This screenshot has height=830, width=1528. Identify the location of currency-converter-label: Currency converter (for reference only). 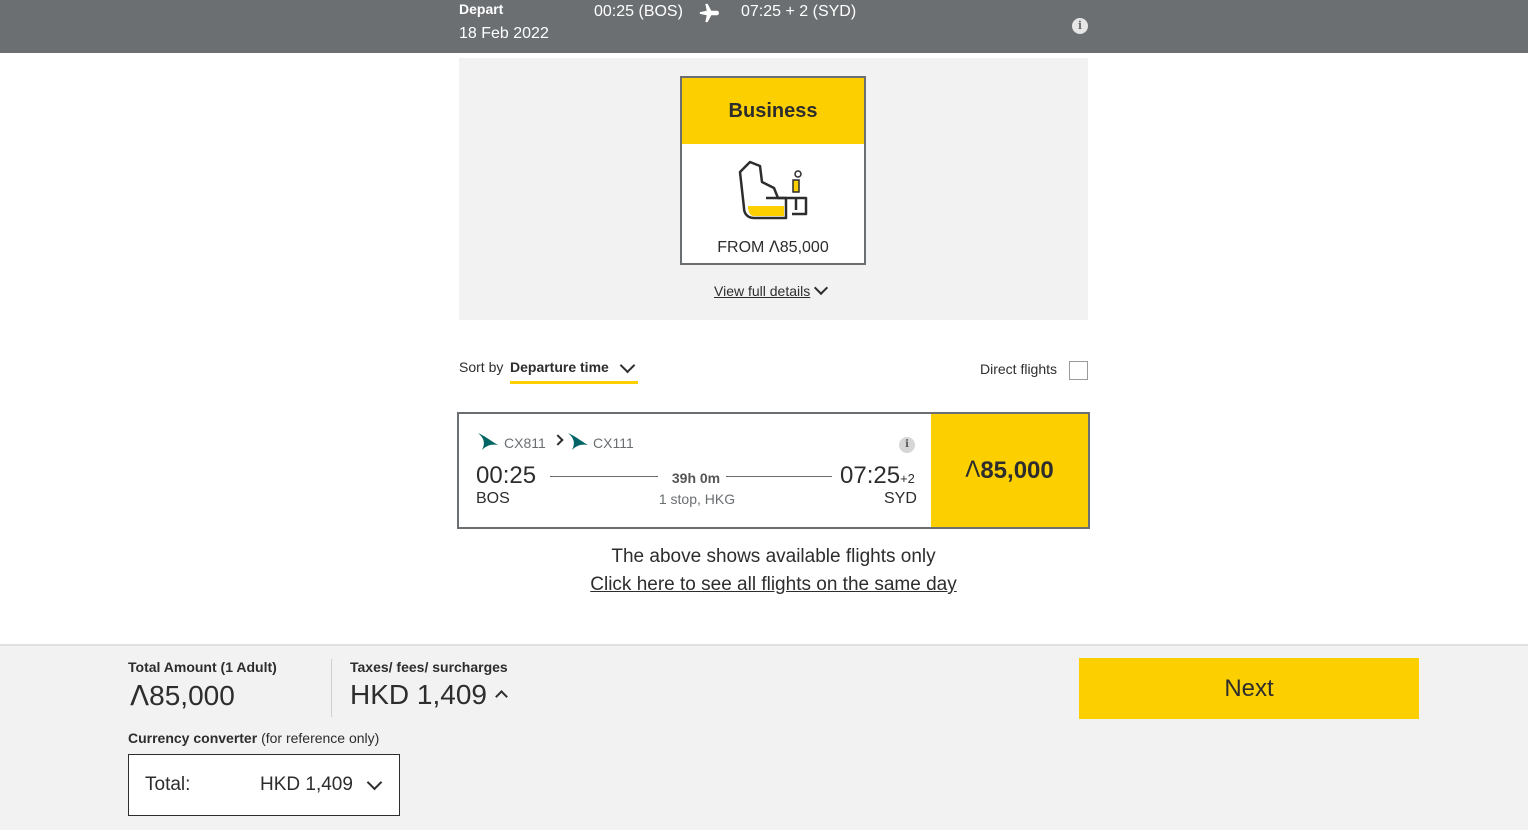
(253, 738).